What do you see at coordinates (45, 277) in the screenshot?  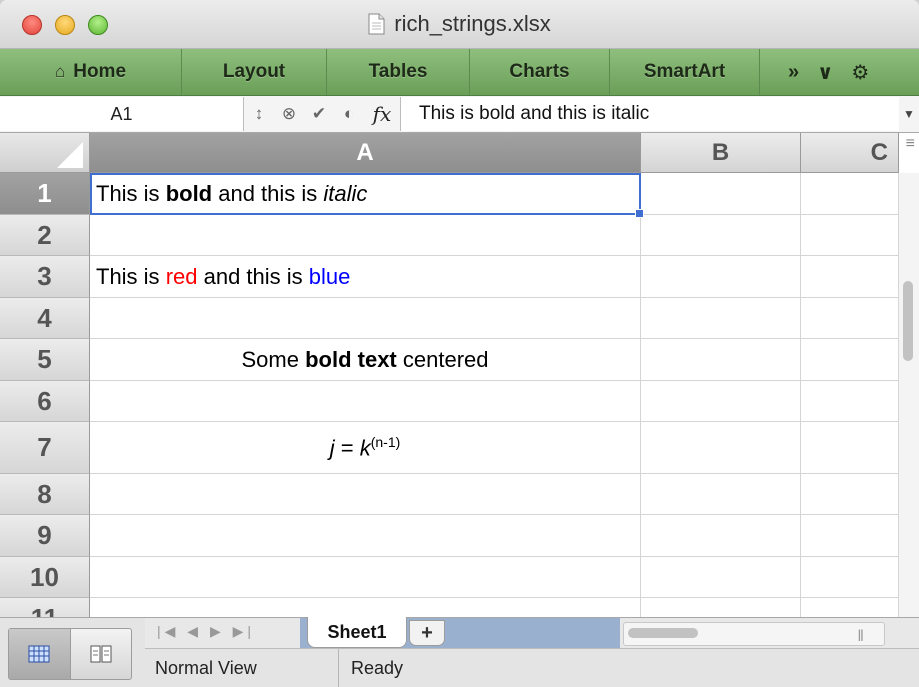 I see `row-header-3: 3` at bounding box center [45, 277].